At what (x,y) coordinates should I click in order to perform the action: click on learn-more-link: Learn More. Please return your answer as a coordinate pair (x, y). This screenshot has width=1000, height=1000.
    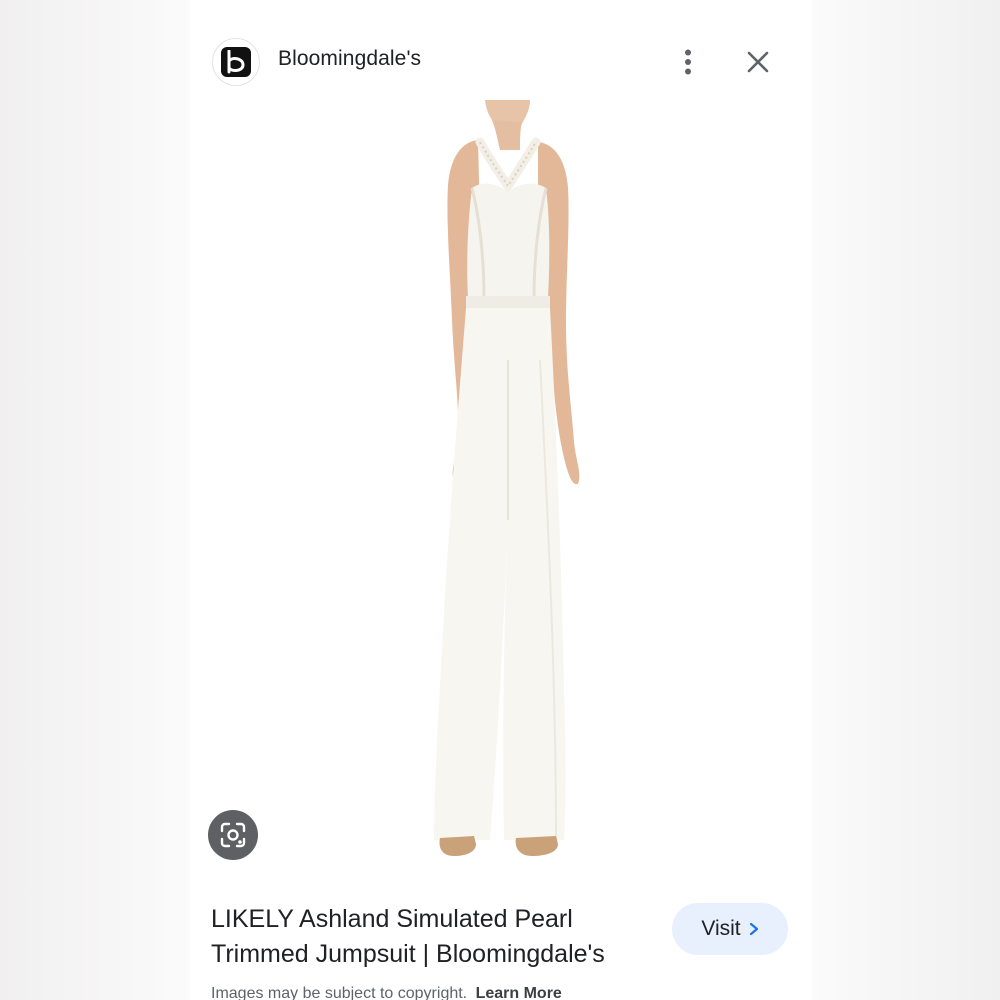
    Looking at the image, I should click on (519, 992).